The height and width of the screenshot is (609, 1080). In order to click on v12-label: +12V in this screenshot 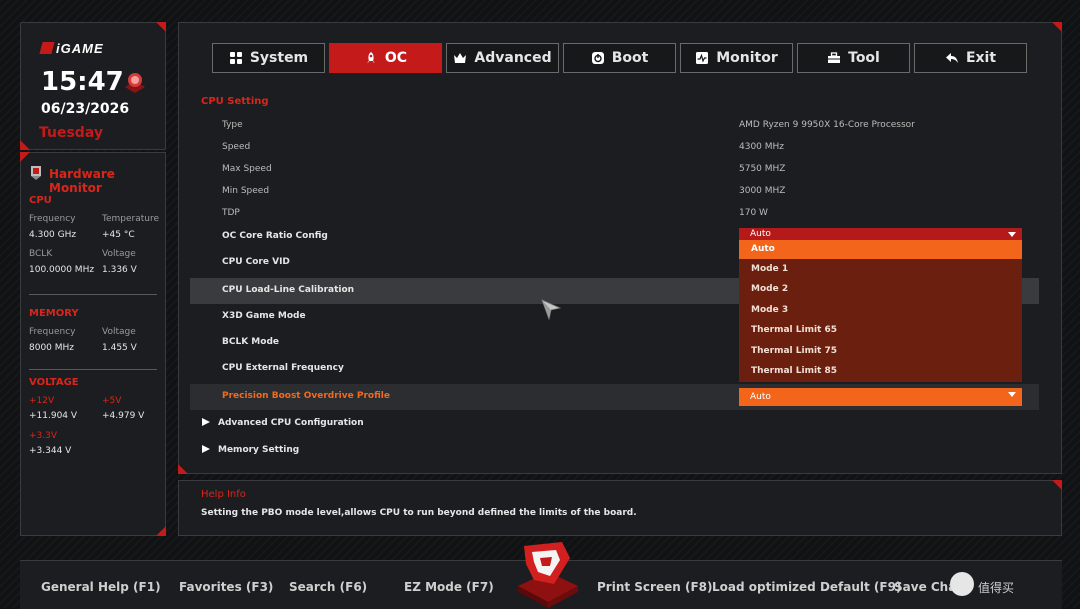, I will do `click(42, 401)`.